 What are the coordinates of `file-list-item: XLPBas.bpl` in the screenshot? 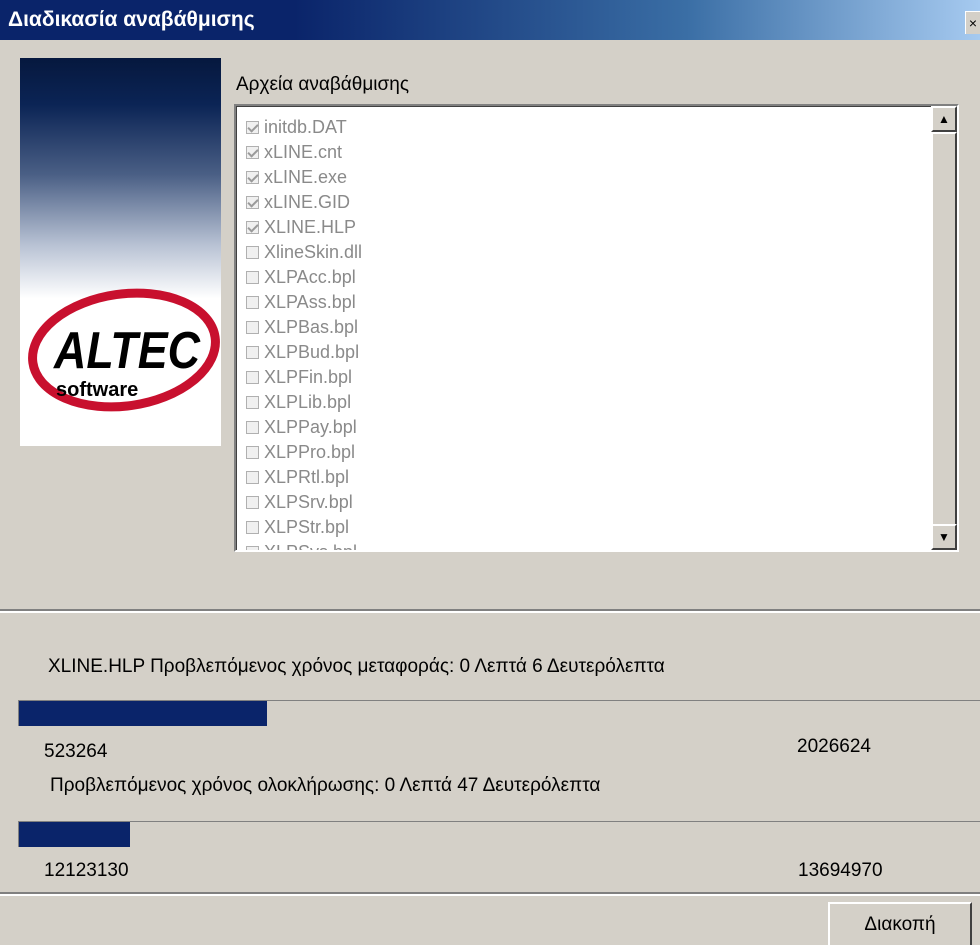 It's located at (304, 327).